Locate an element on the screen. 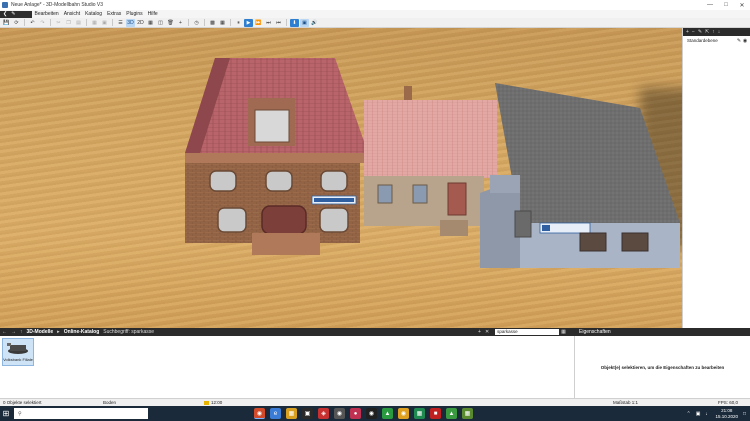 This screenshot has height=421, width=750. layer-item: Standardebene ✎ ◉ is located at coordinates (716, 40).